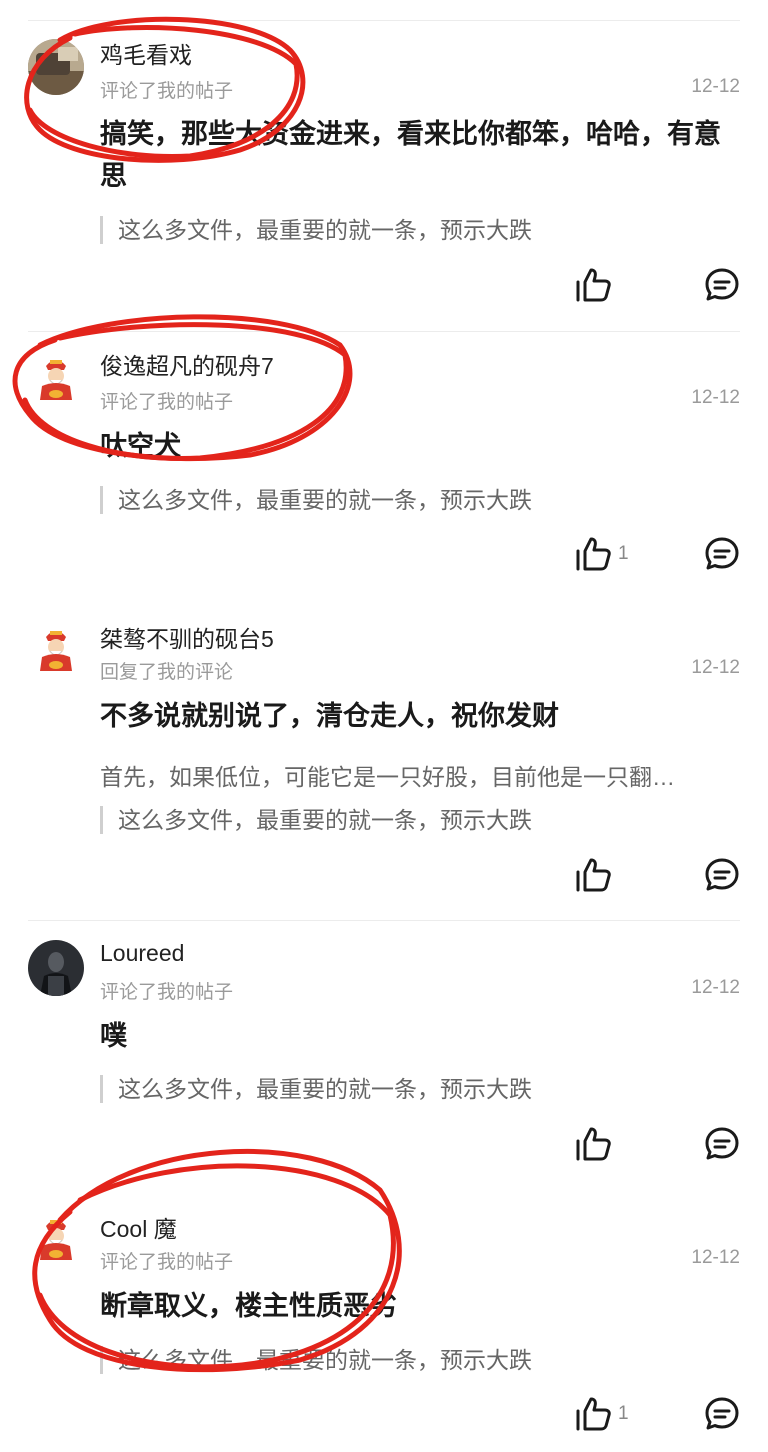 The image size is (768, 1452). I want to click on username: Cool 魔, so click(138, 1227).